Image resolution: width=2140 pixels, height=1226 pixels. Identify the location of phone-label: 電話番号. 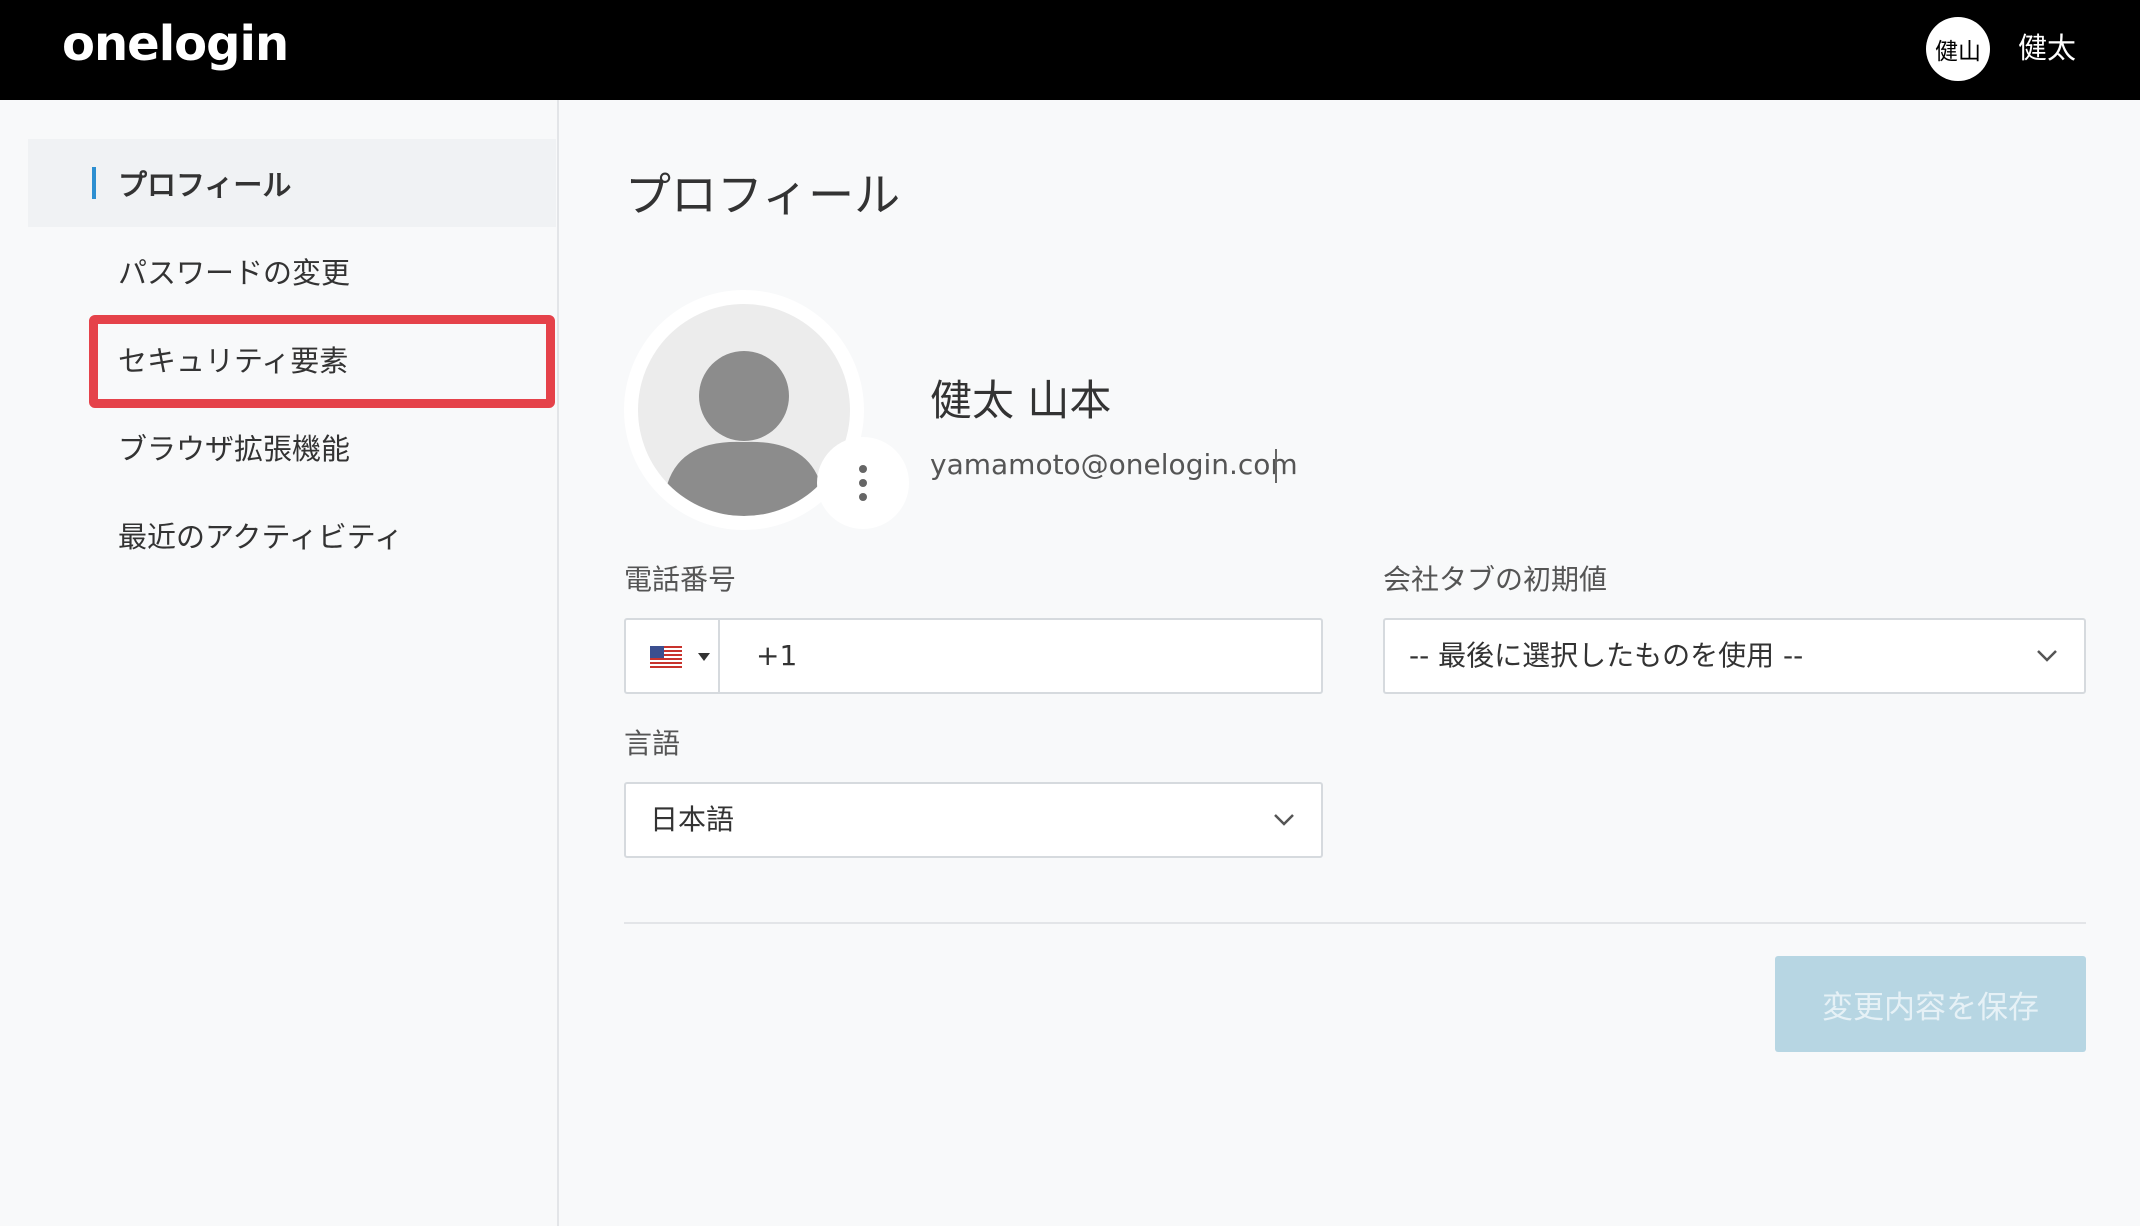
(680, 579).